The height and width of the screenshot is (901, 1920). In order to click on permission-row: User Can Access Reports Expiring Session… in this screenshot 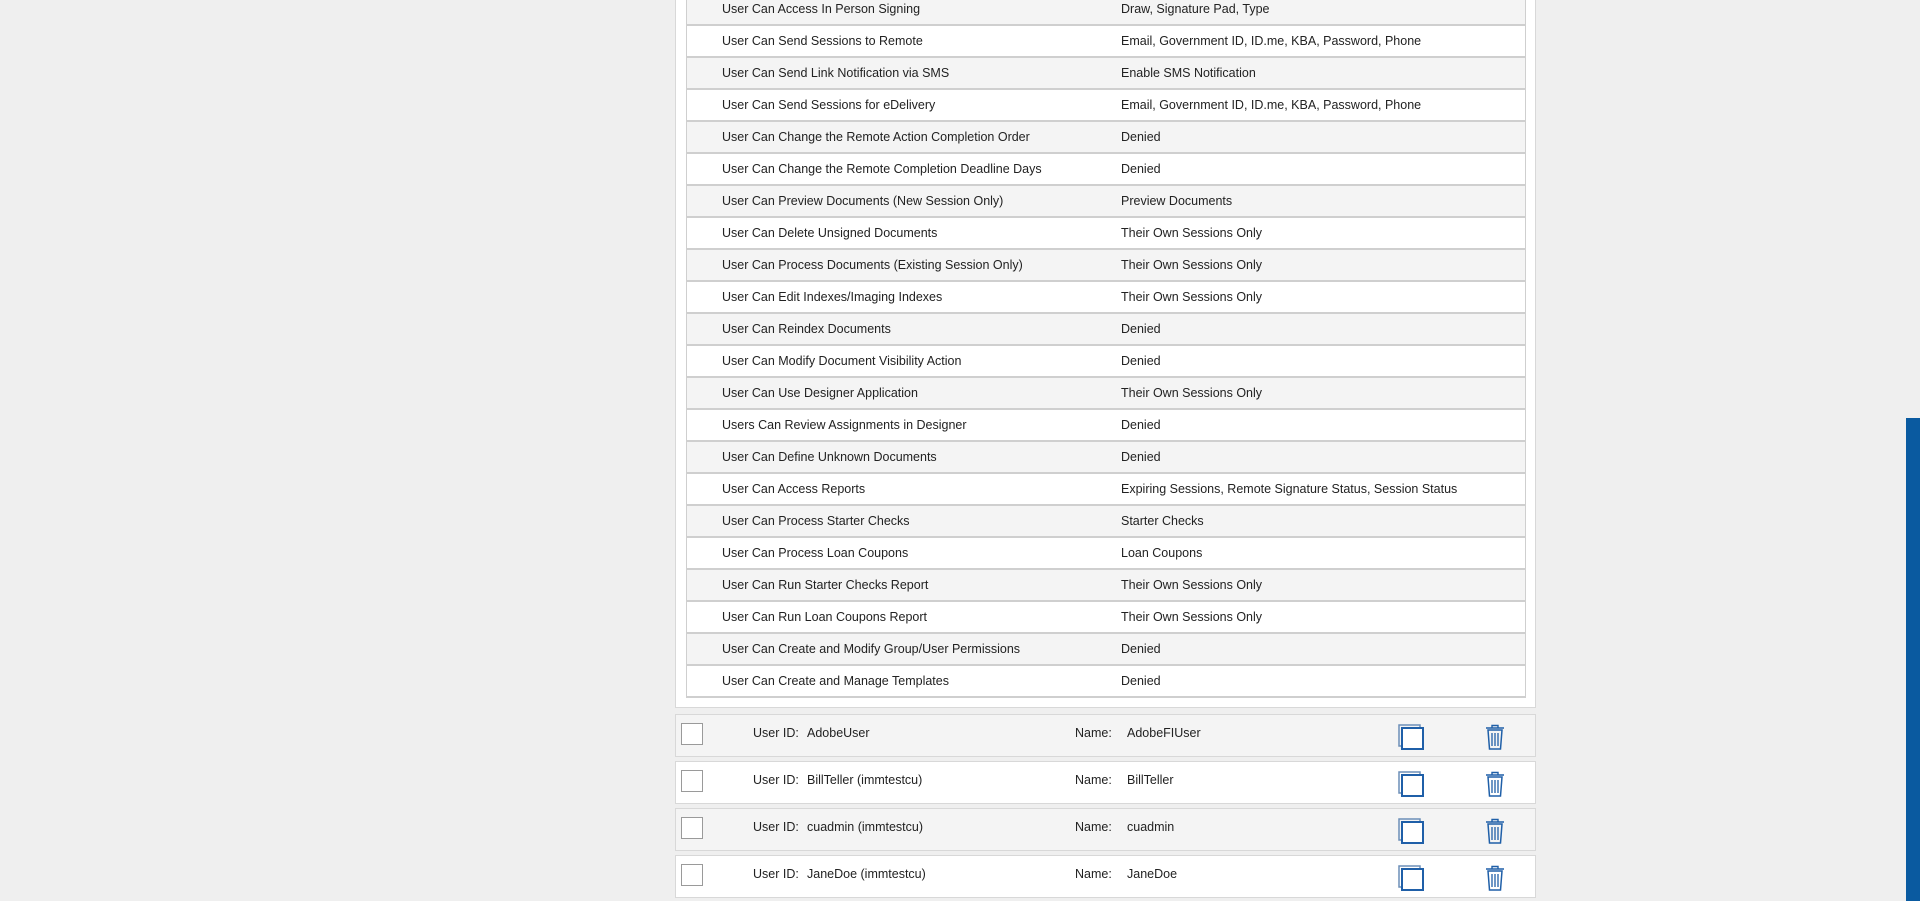, I will do `click(1106, 490)`.